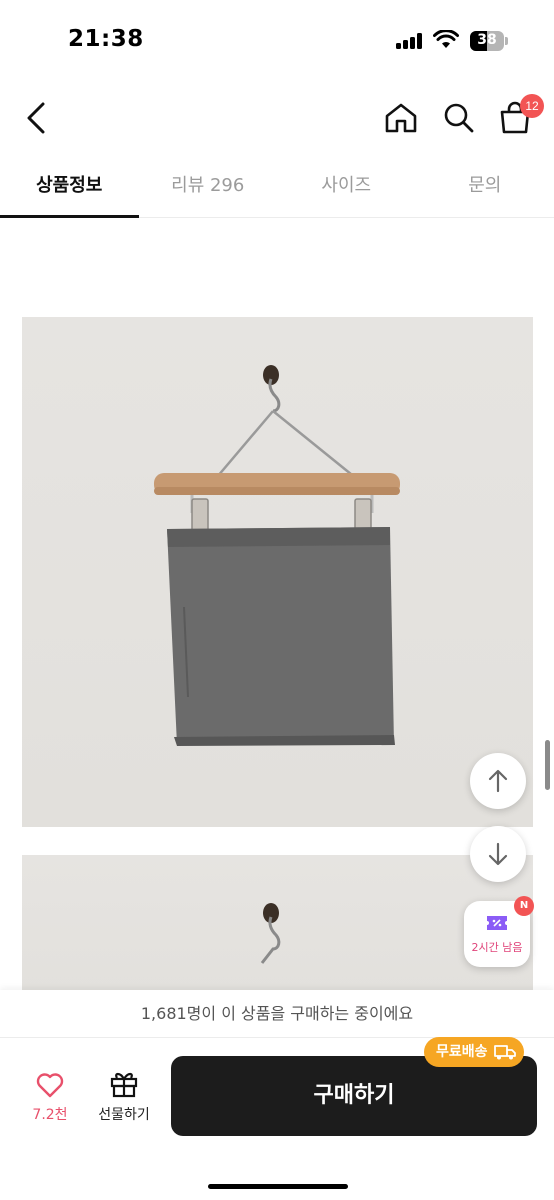 The width and height of the screenshot is (554, 1200). I want to click on home-icon, so click(401, 118).